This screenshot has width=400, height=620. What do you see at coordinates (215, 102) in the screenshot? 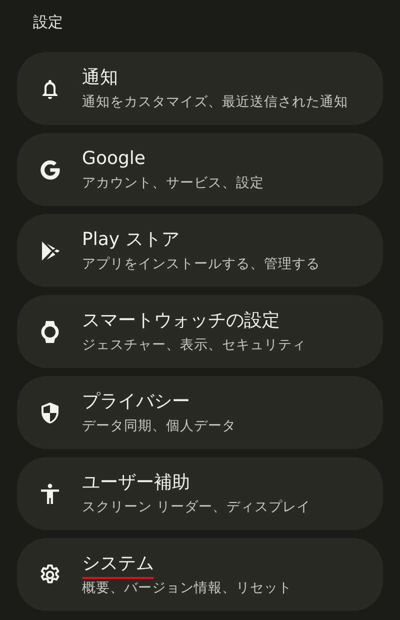
I see `item-subtitle: 通知をカスタマイズ、最近送信された通知` at bounding box center [215, 102].